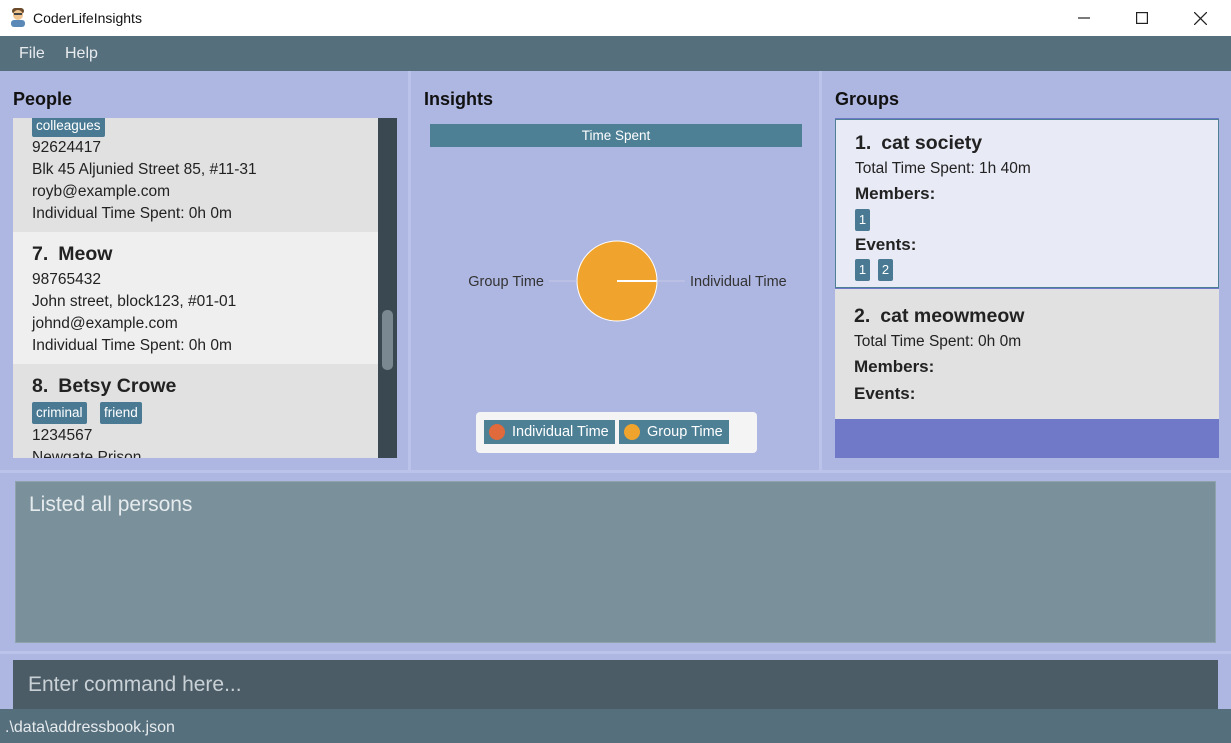 Image resolution: width=1231 pixels, height=743 pixels. What do you see at coordinates (943, 168) in the screenshot?
I see `group-time-spent: Total Time Spent: 1h 40m` at bounding box center [943, 168].